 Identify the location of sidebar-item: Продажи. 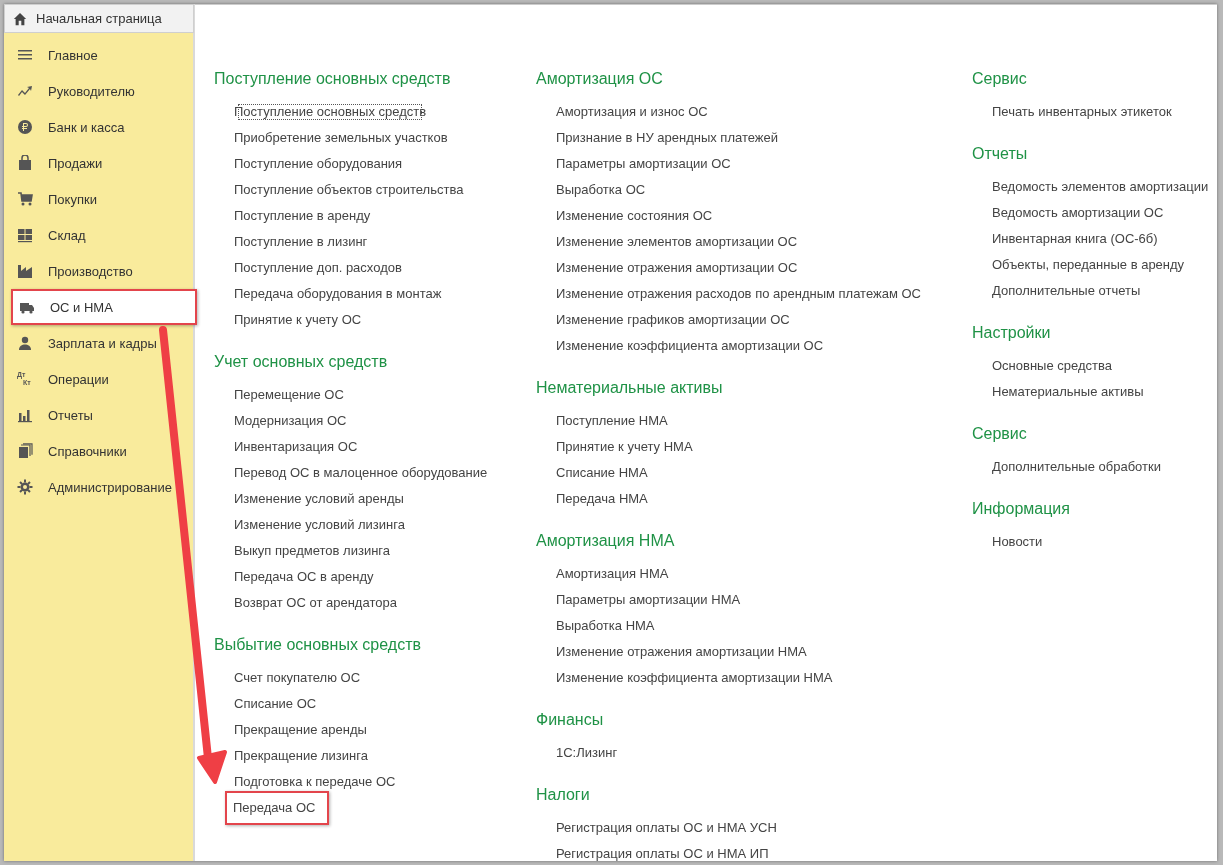
(98, 163).